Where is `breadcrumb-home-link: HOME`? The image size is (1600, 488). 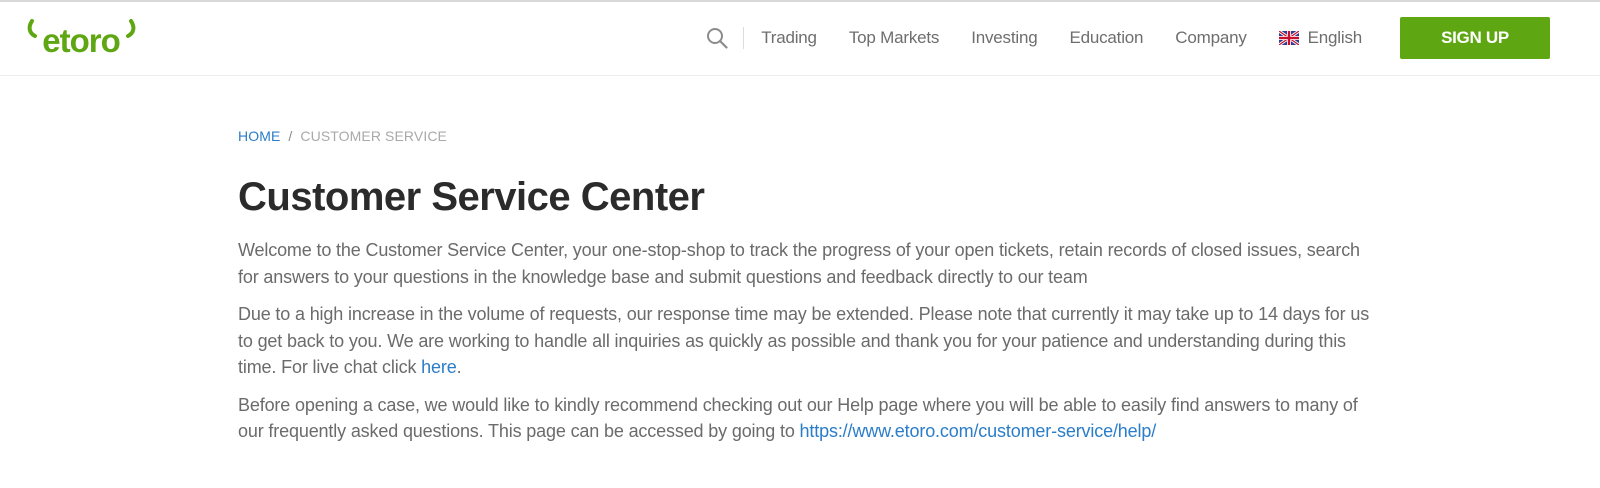
breadcrumb-home-link: HOME is located at coordinates (259, 136).